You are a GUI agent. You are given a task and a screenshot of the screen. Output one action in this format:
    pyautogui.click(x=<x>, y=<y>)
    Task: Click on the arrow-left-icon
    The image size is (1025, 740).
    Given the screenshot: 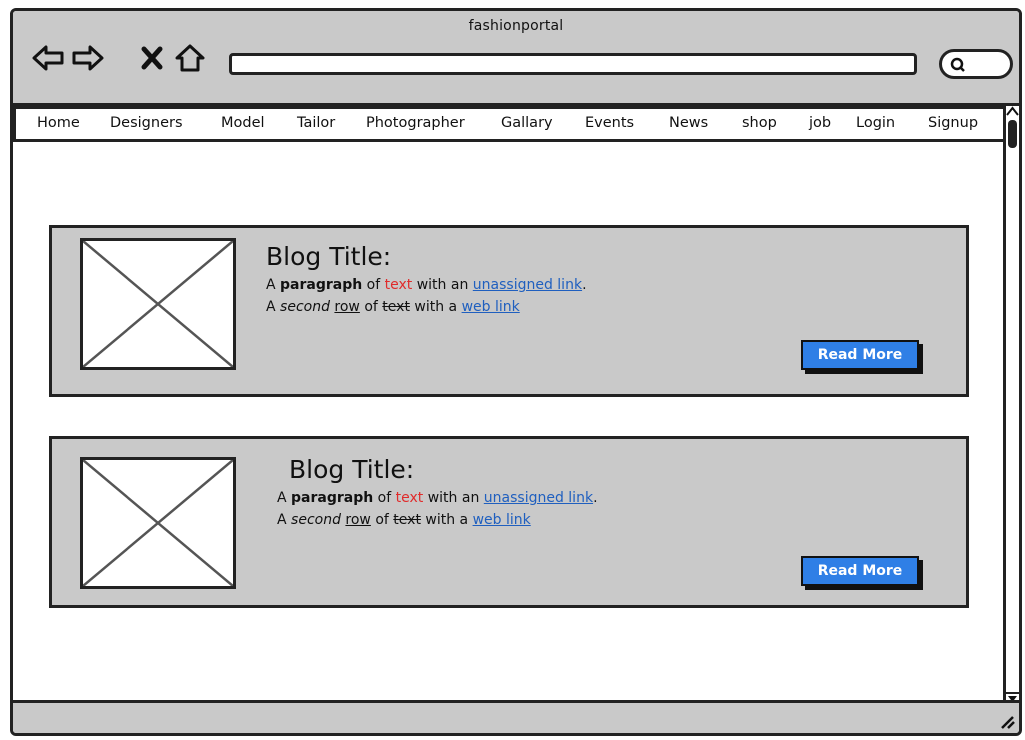 What is the action you would take?
    pyautogui.click(x=48, y=58)
    